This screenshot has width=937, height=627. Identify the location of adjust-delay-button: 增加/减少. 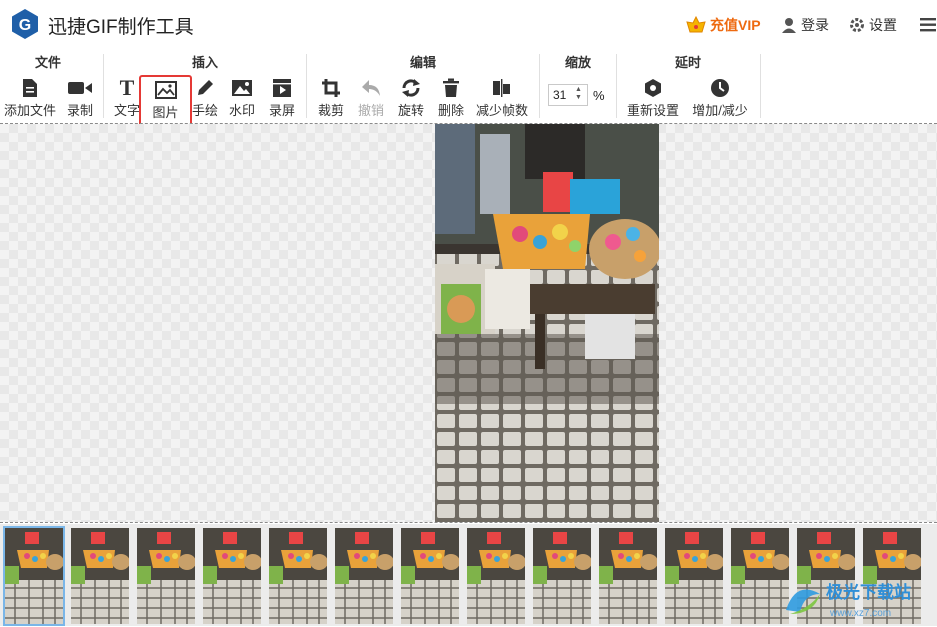
(720, 98).